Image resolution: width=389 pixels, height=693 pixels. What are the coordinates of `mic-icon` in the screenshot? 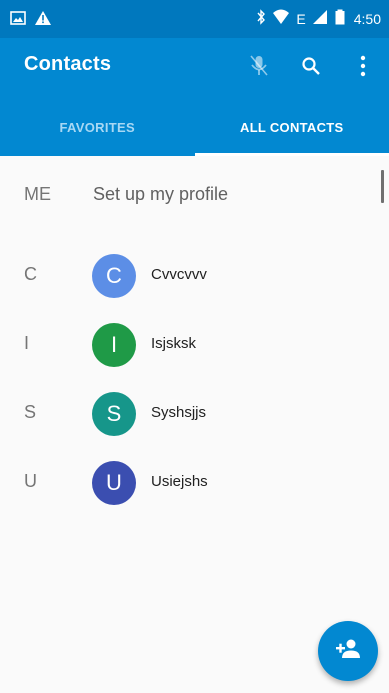 It's located at (259, 68).